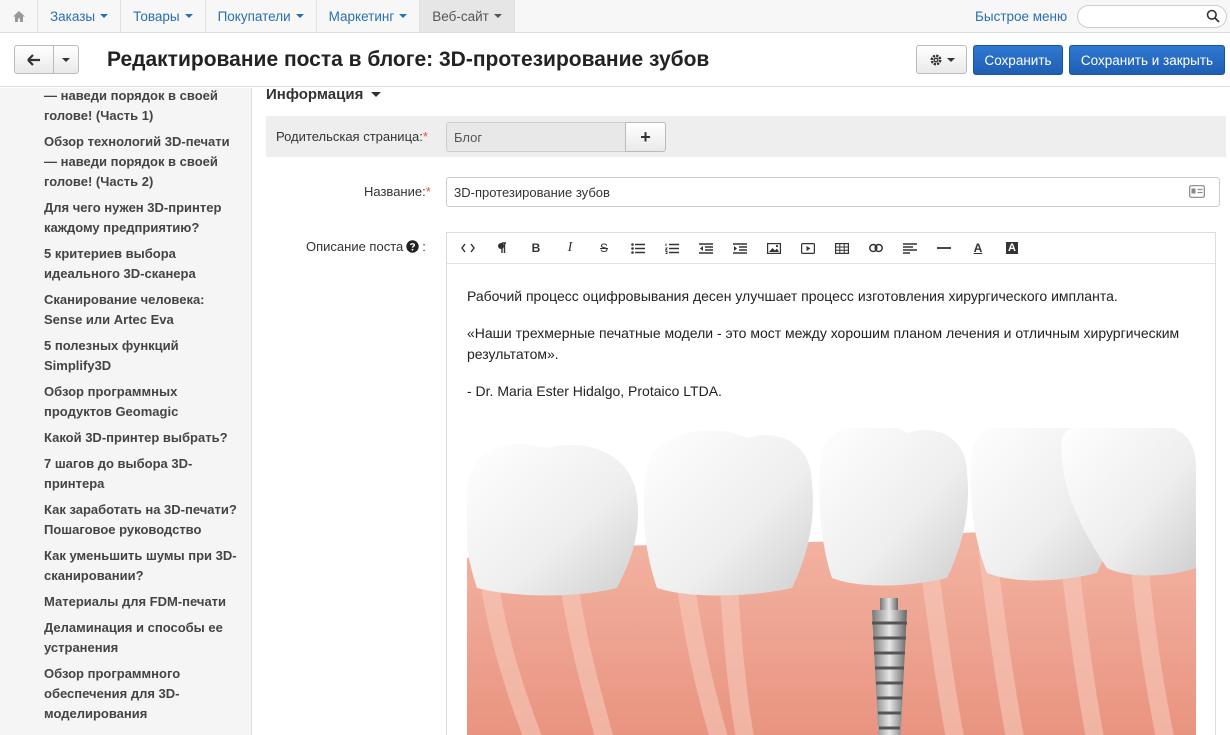 This screenshot has width=1230, height=735. Describe the element at coordinates (536, 137) in the screenshot. I see `parent-page-field: Блог` at that location.